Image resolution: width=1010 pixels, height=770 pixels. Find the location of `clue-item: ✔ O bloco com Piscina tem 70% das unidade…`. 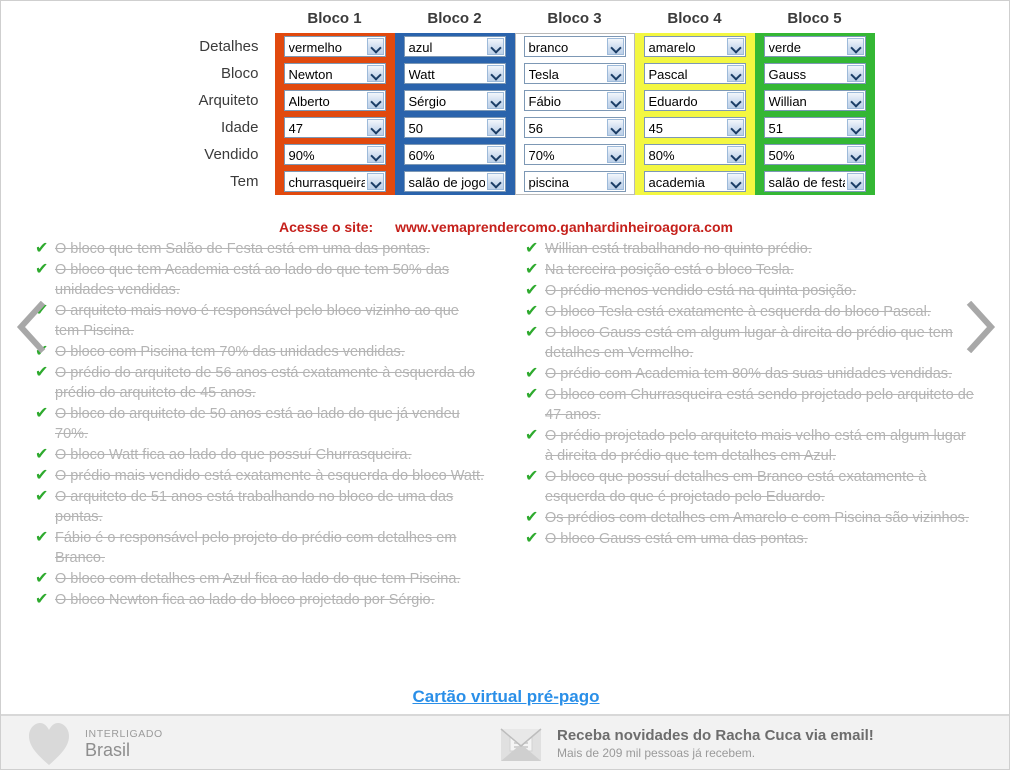

clue-item: ✔ O bloco com Piscina tem 70% das unidade… is located at coordinates (259, 352).